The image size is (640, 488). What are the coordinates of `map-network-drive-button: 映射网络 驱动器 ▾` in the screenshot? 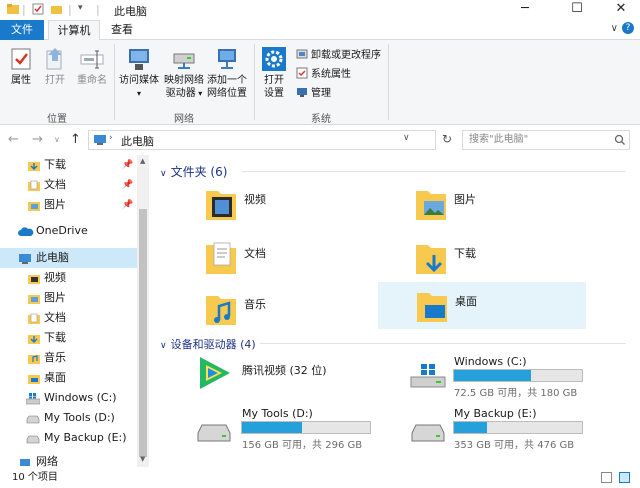 It's located at (184, 73).